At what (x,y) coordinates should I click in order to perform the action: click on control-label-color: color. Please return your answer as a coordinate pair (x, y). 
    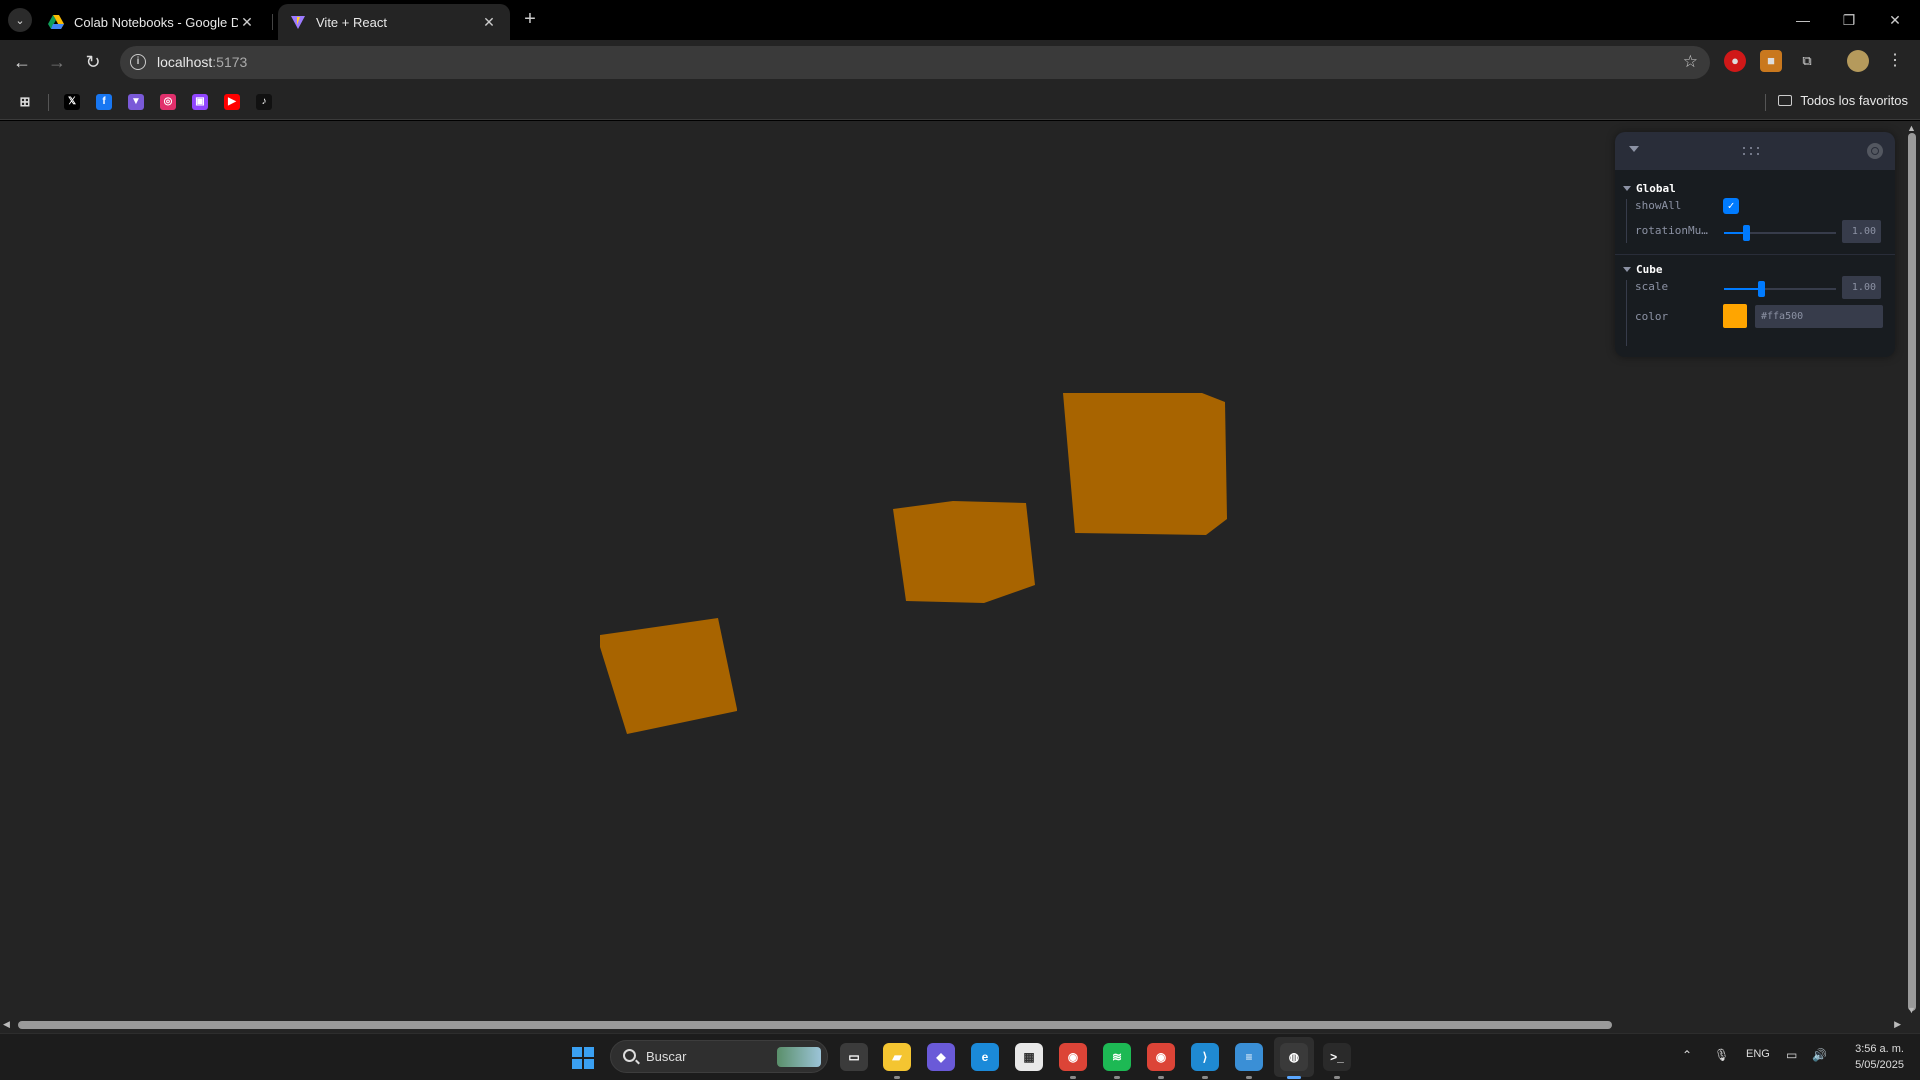
    Looking at the image, I should click on (1652, 316).